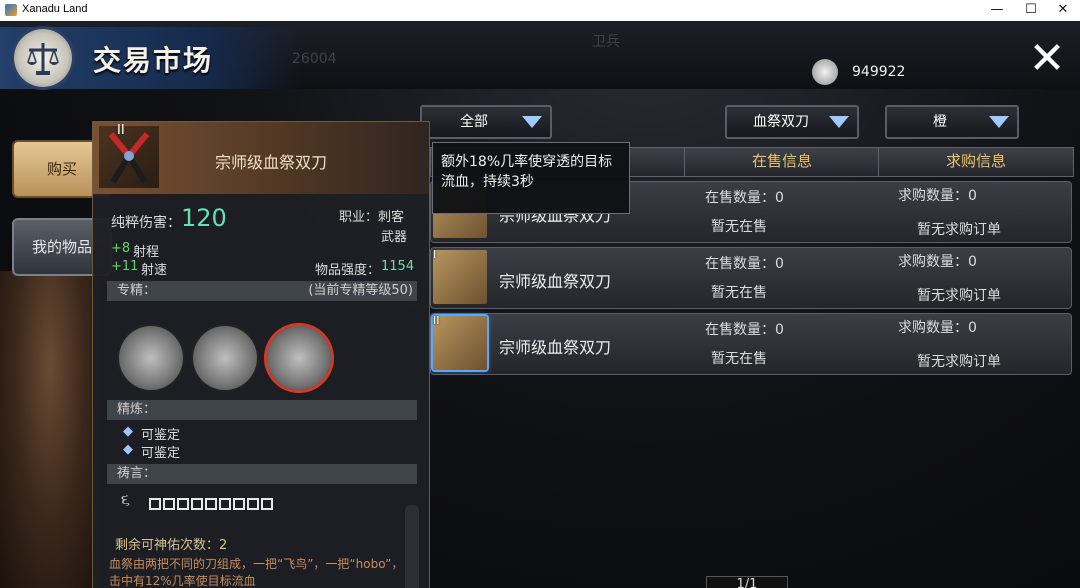  What do you see at coordinates (474, 122) in the screenshot?
I see `category-value: 全部` at bounding box center [474, 122].